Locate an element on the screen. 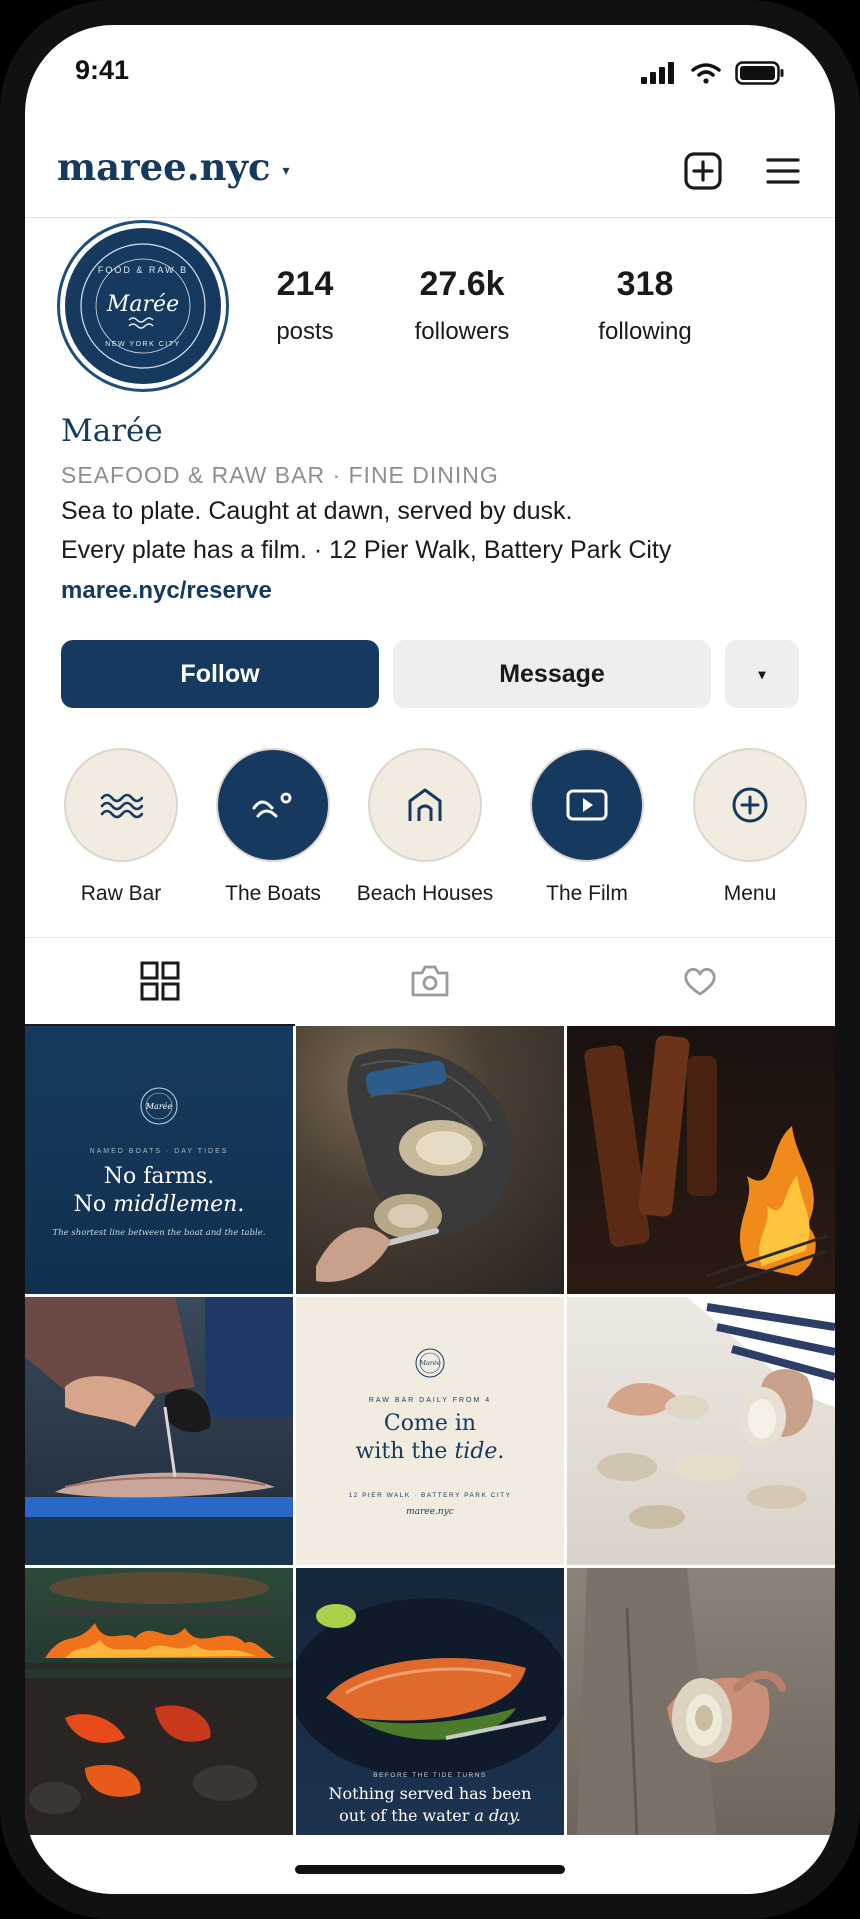 This screenshot has width=860, height=1919. photo-fish-filleting is located at coordinates (159, 1431).